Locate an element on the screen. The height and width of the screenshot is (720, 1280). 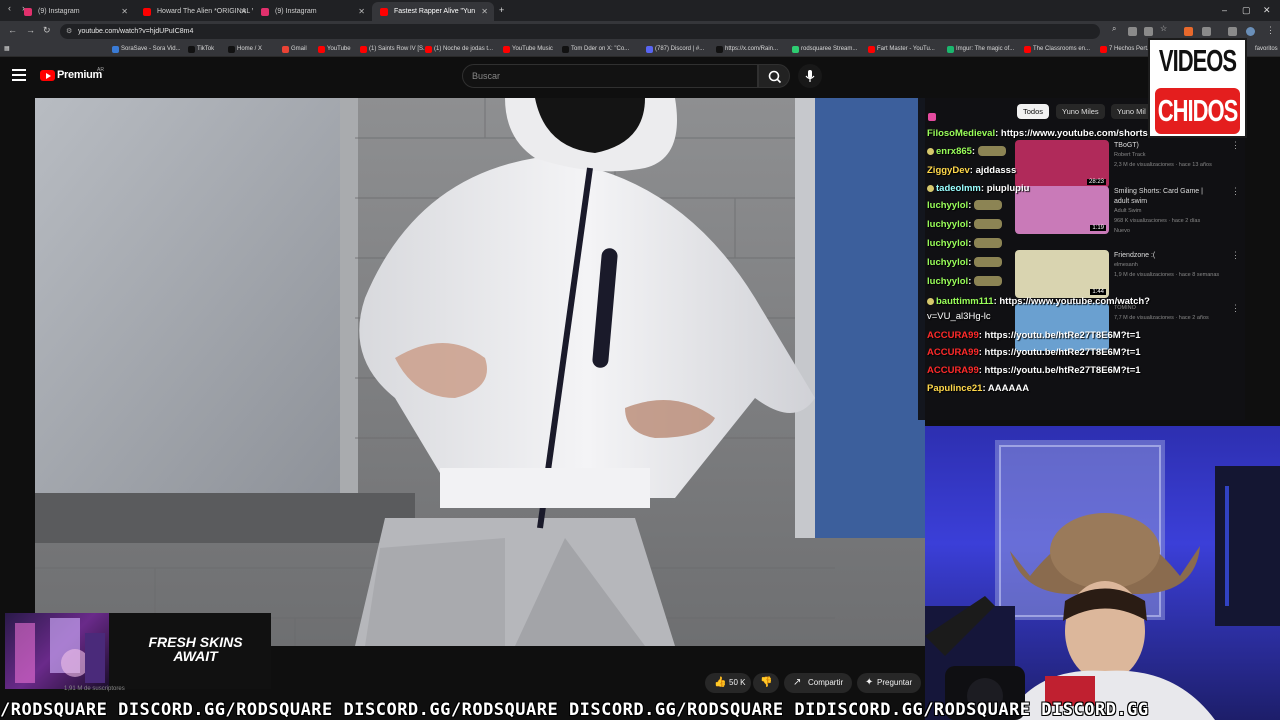
subscriber-count: 1,91 M de suscriptores is located at coordinates (94, 689).